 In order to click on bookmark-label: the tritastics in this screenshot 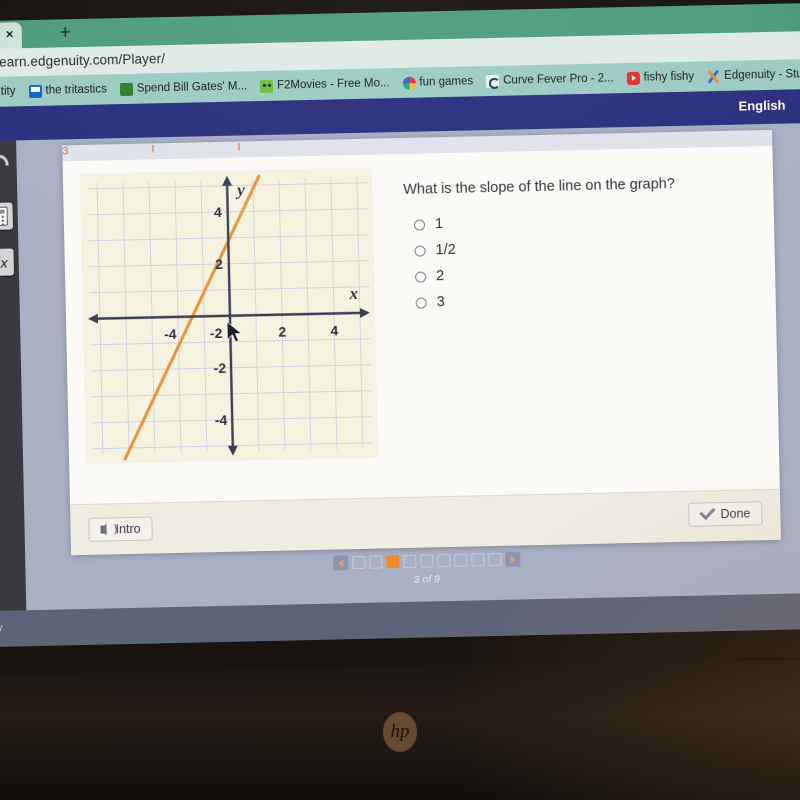, I will do `click(76, 90)`.